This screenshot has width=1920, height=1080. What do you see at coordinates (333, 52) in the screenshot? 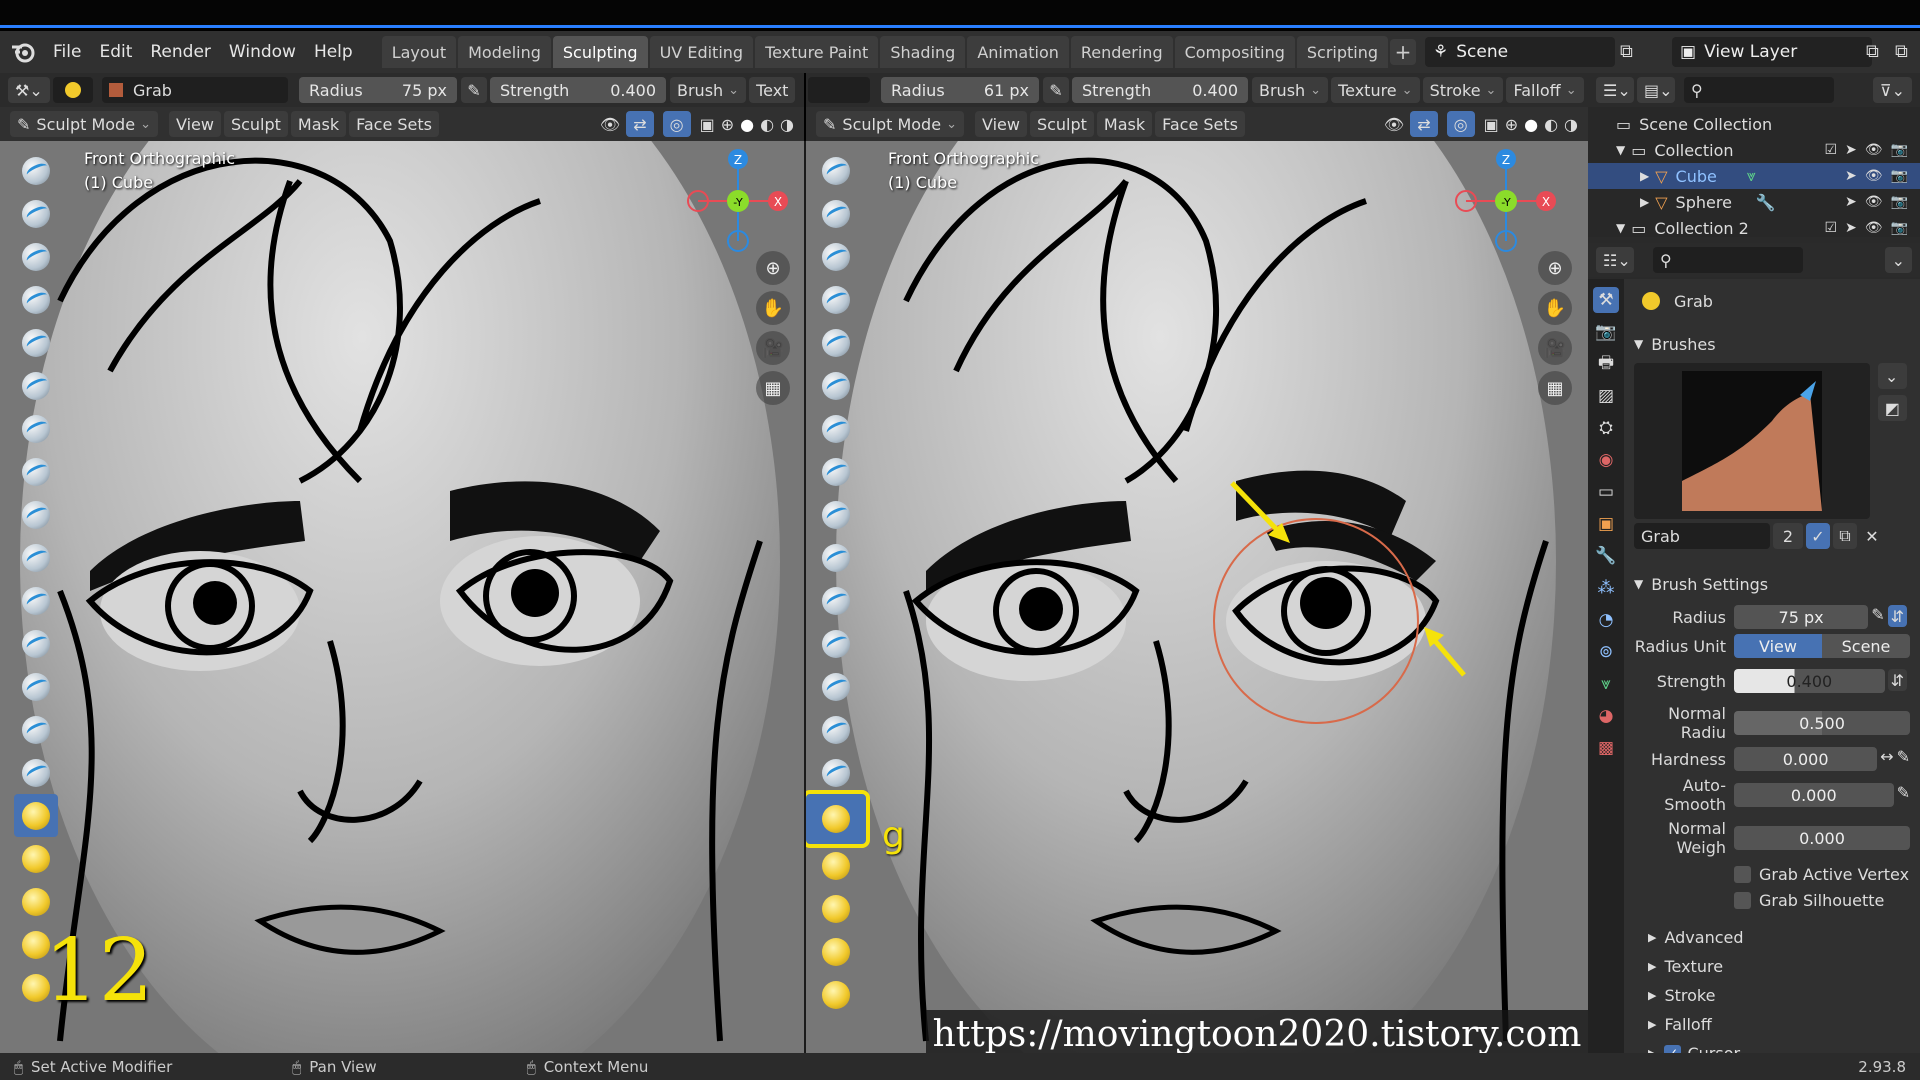
I see `menu-help: Help` at bounding box center [333, 52].